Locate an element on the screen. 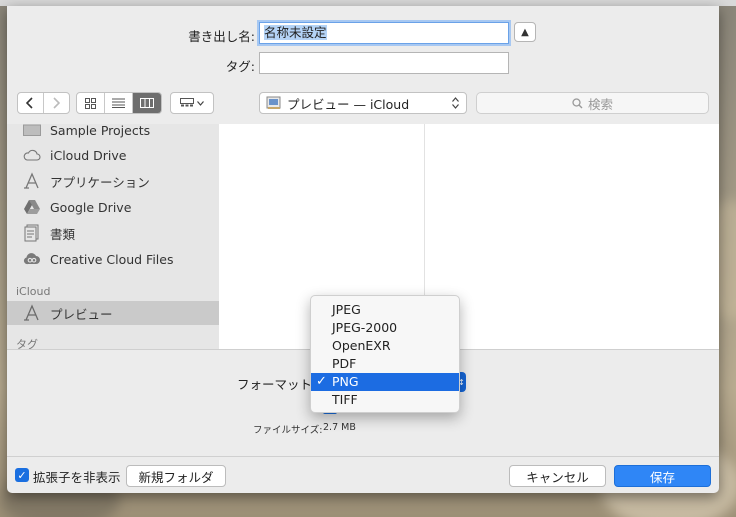  menu-item-jpeg-2000: JPEG-2000 is located at coordinates (385, 328).